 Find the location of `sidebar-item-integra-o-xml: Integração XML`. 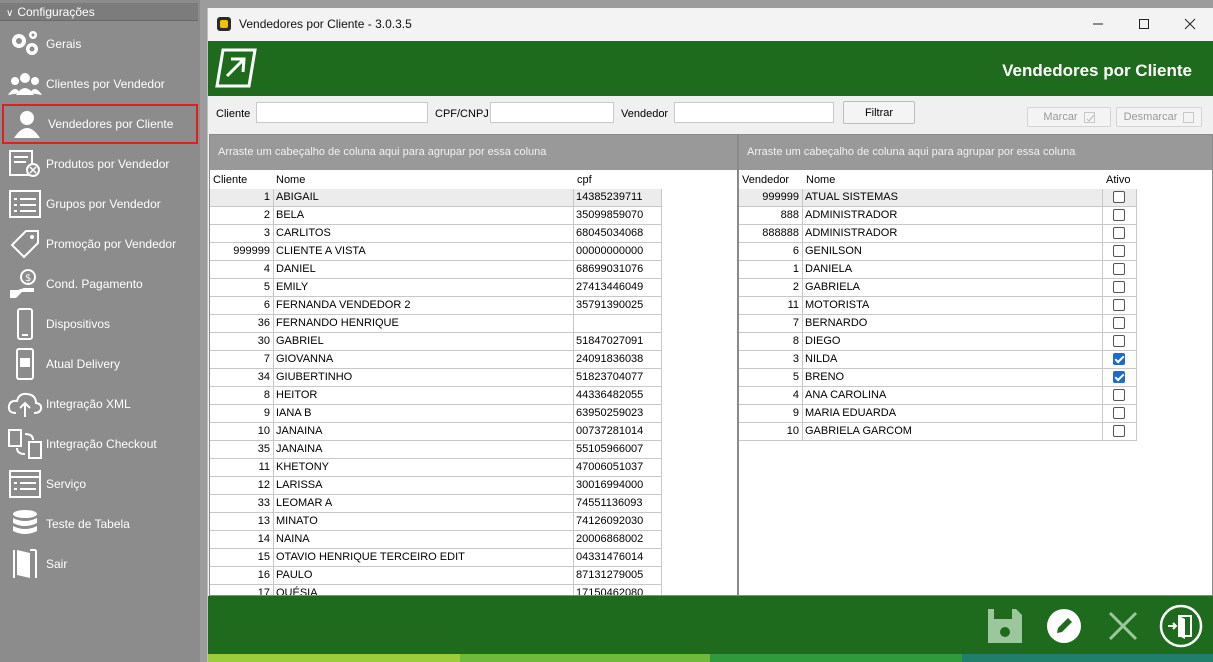

sidebar-item-integra-o-xml: Integração XML is located at coordinates (100, 404).